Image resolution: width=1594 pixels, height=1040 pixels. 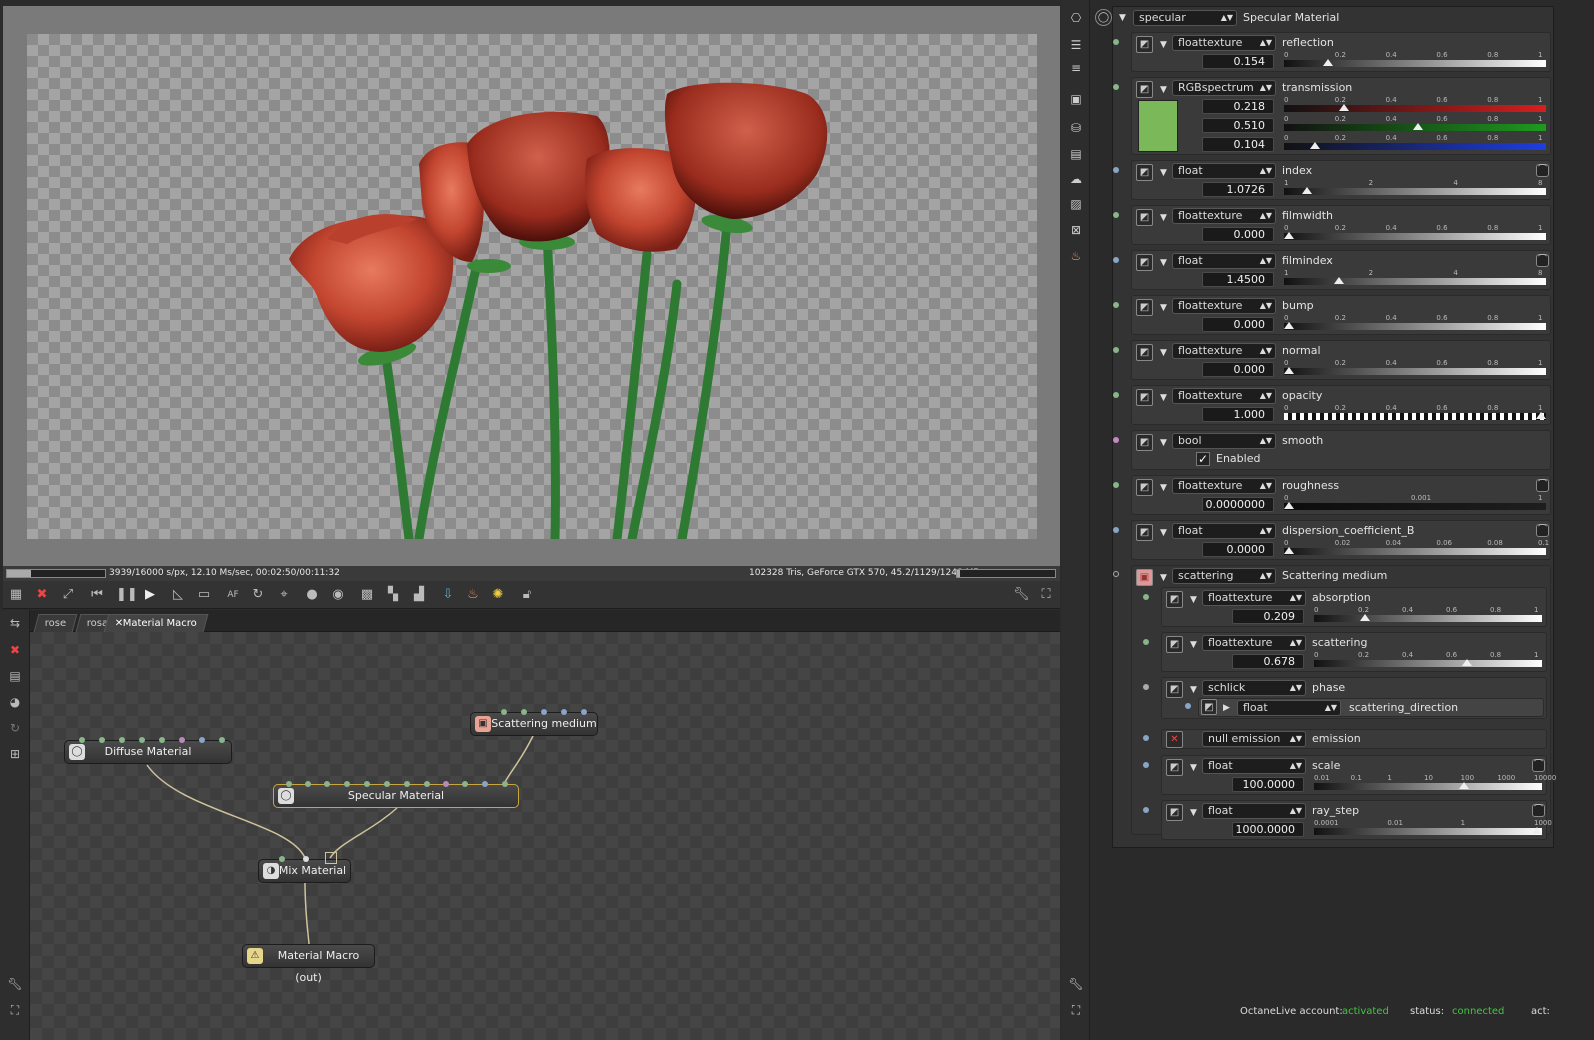 I want to click on value-field: 0.209, so click(x=1268, y=616).